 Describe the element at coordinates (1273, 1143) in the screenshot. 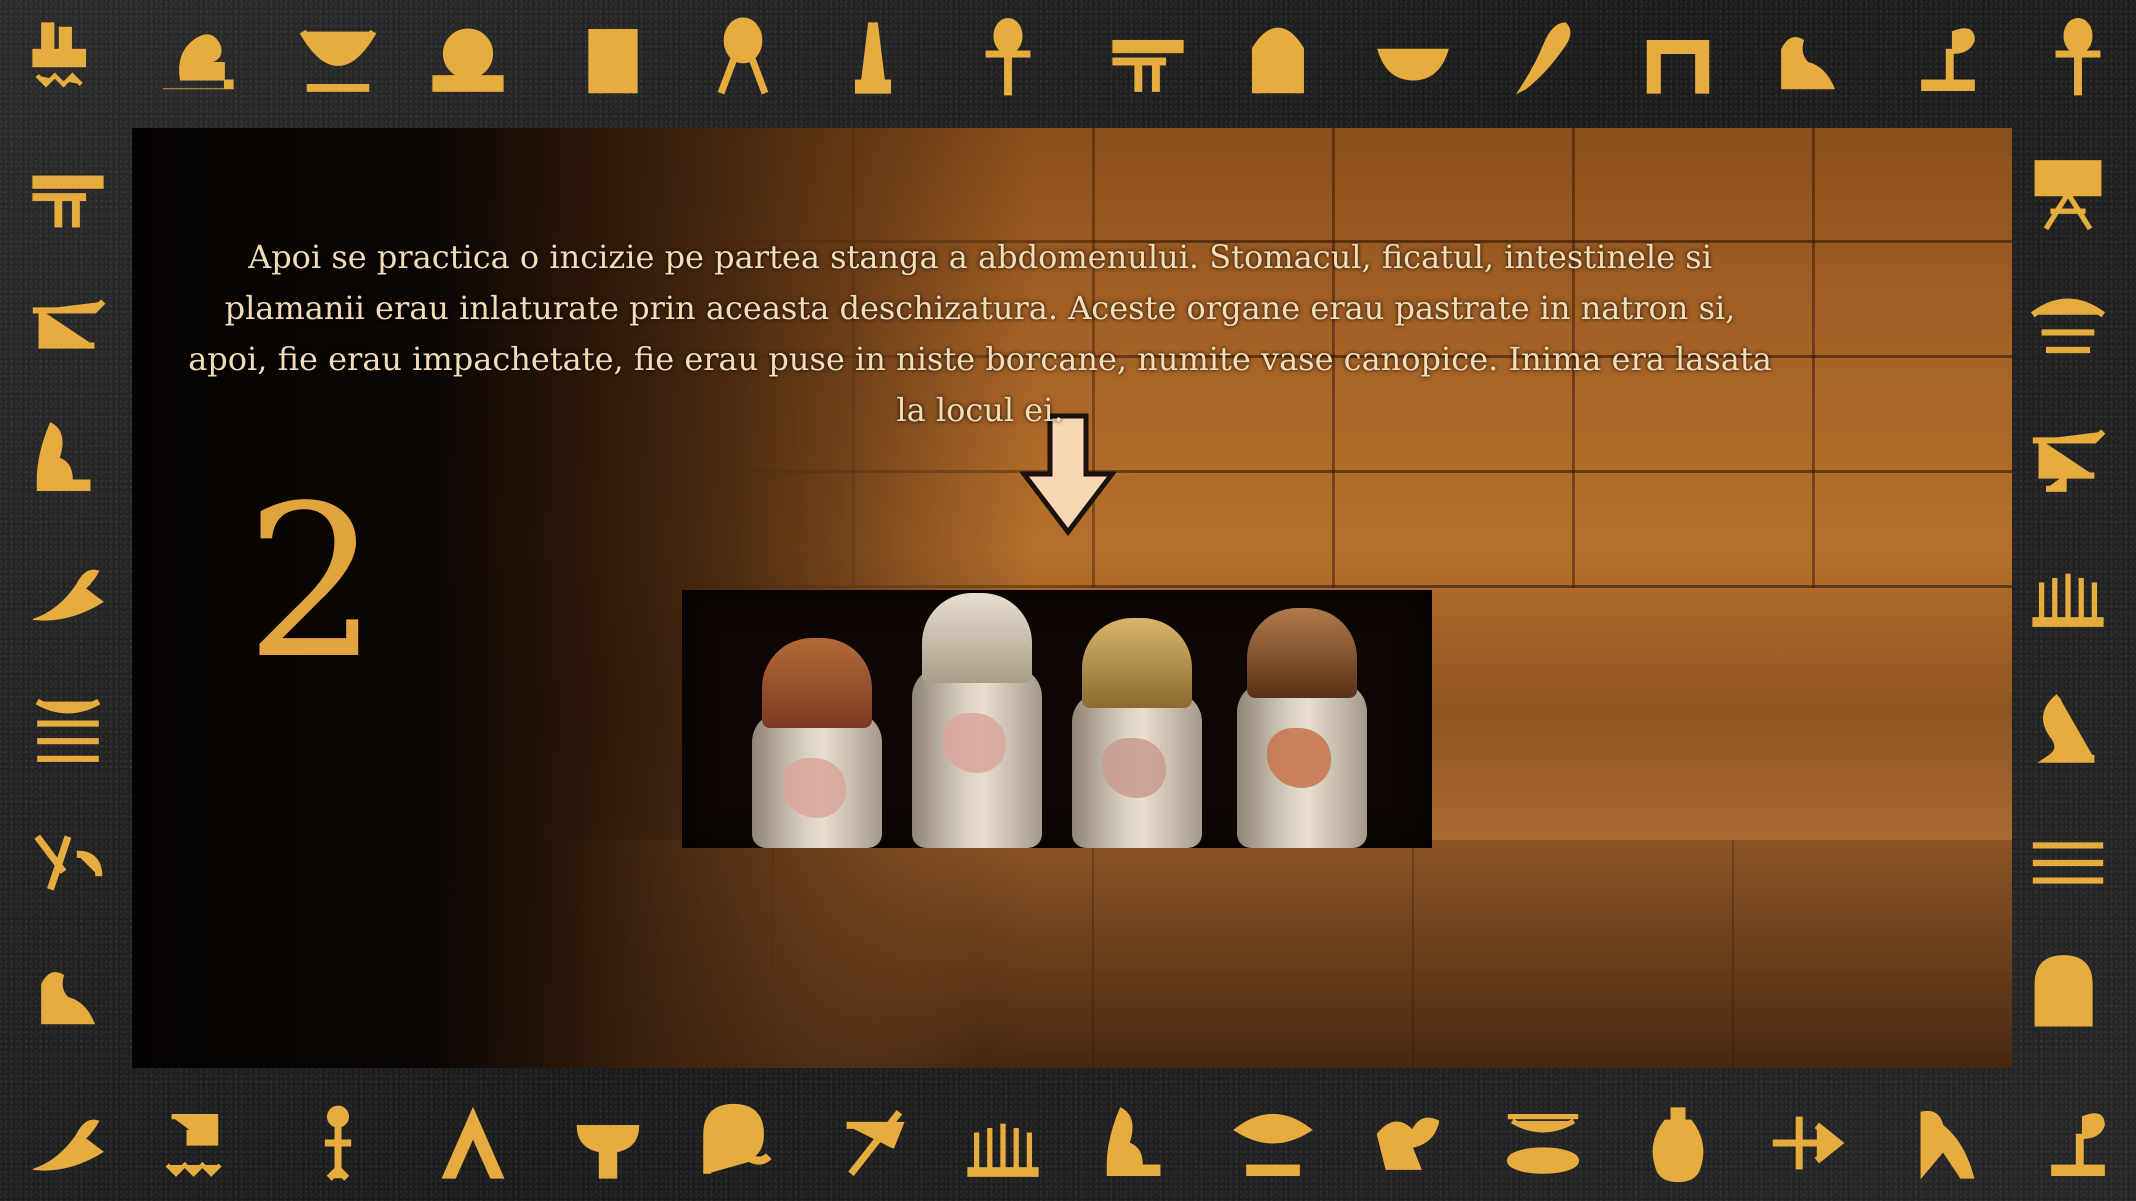

I see `eye-icon` at that location.